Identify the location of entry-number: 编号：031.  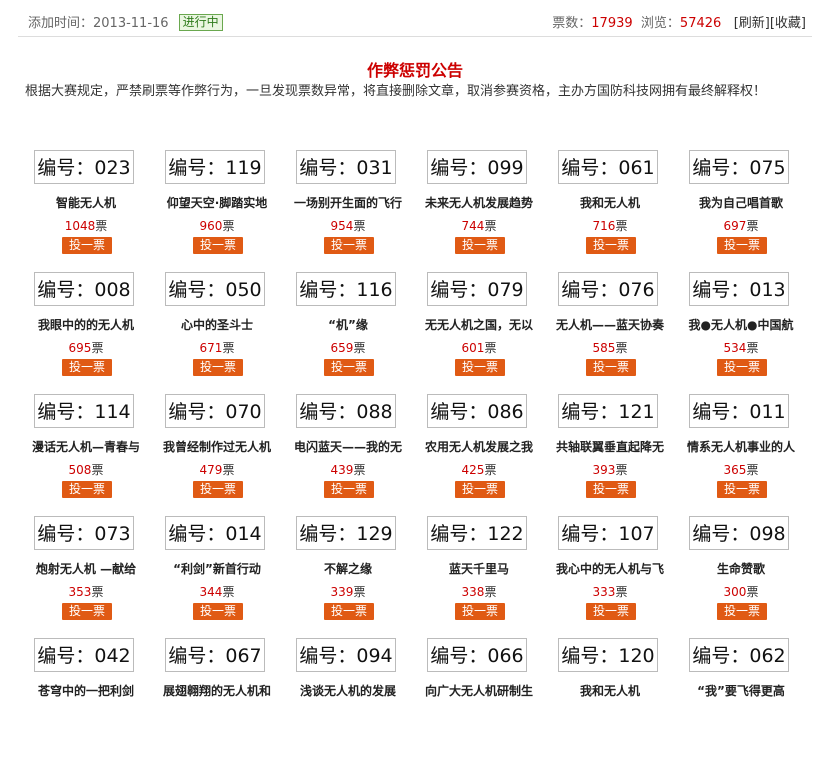
(346, 167).